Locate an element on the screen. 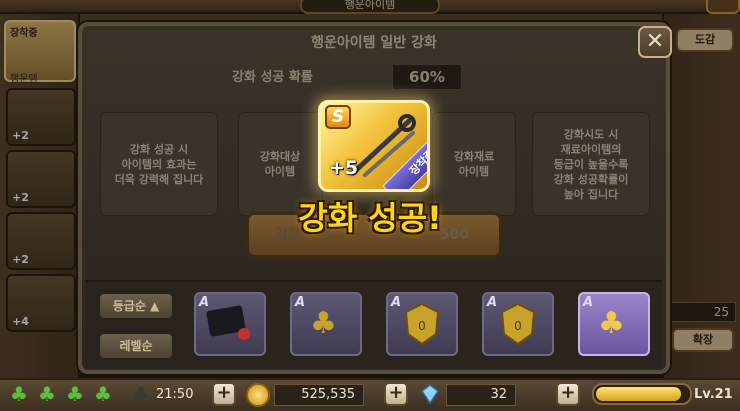  black-card-icon is located at coordinates (228, 322).